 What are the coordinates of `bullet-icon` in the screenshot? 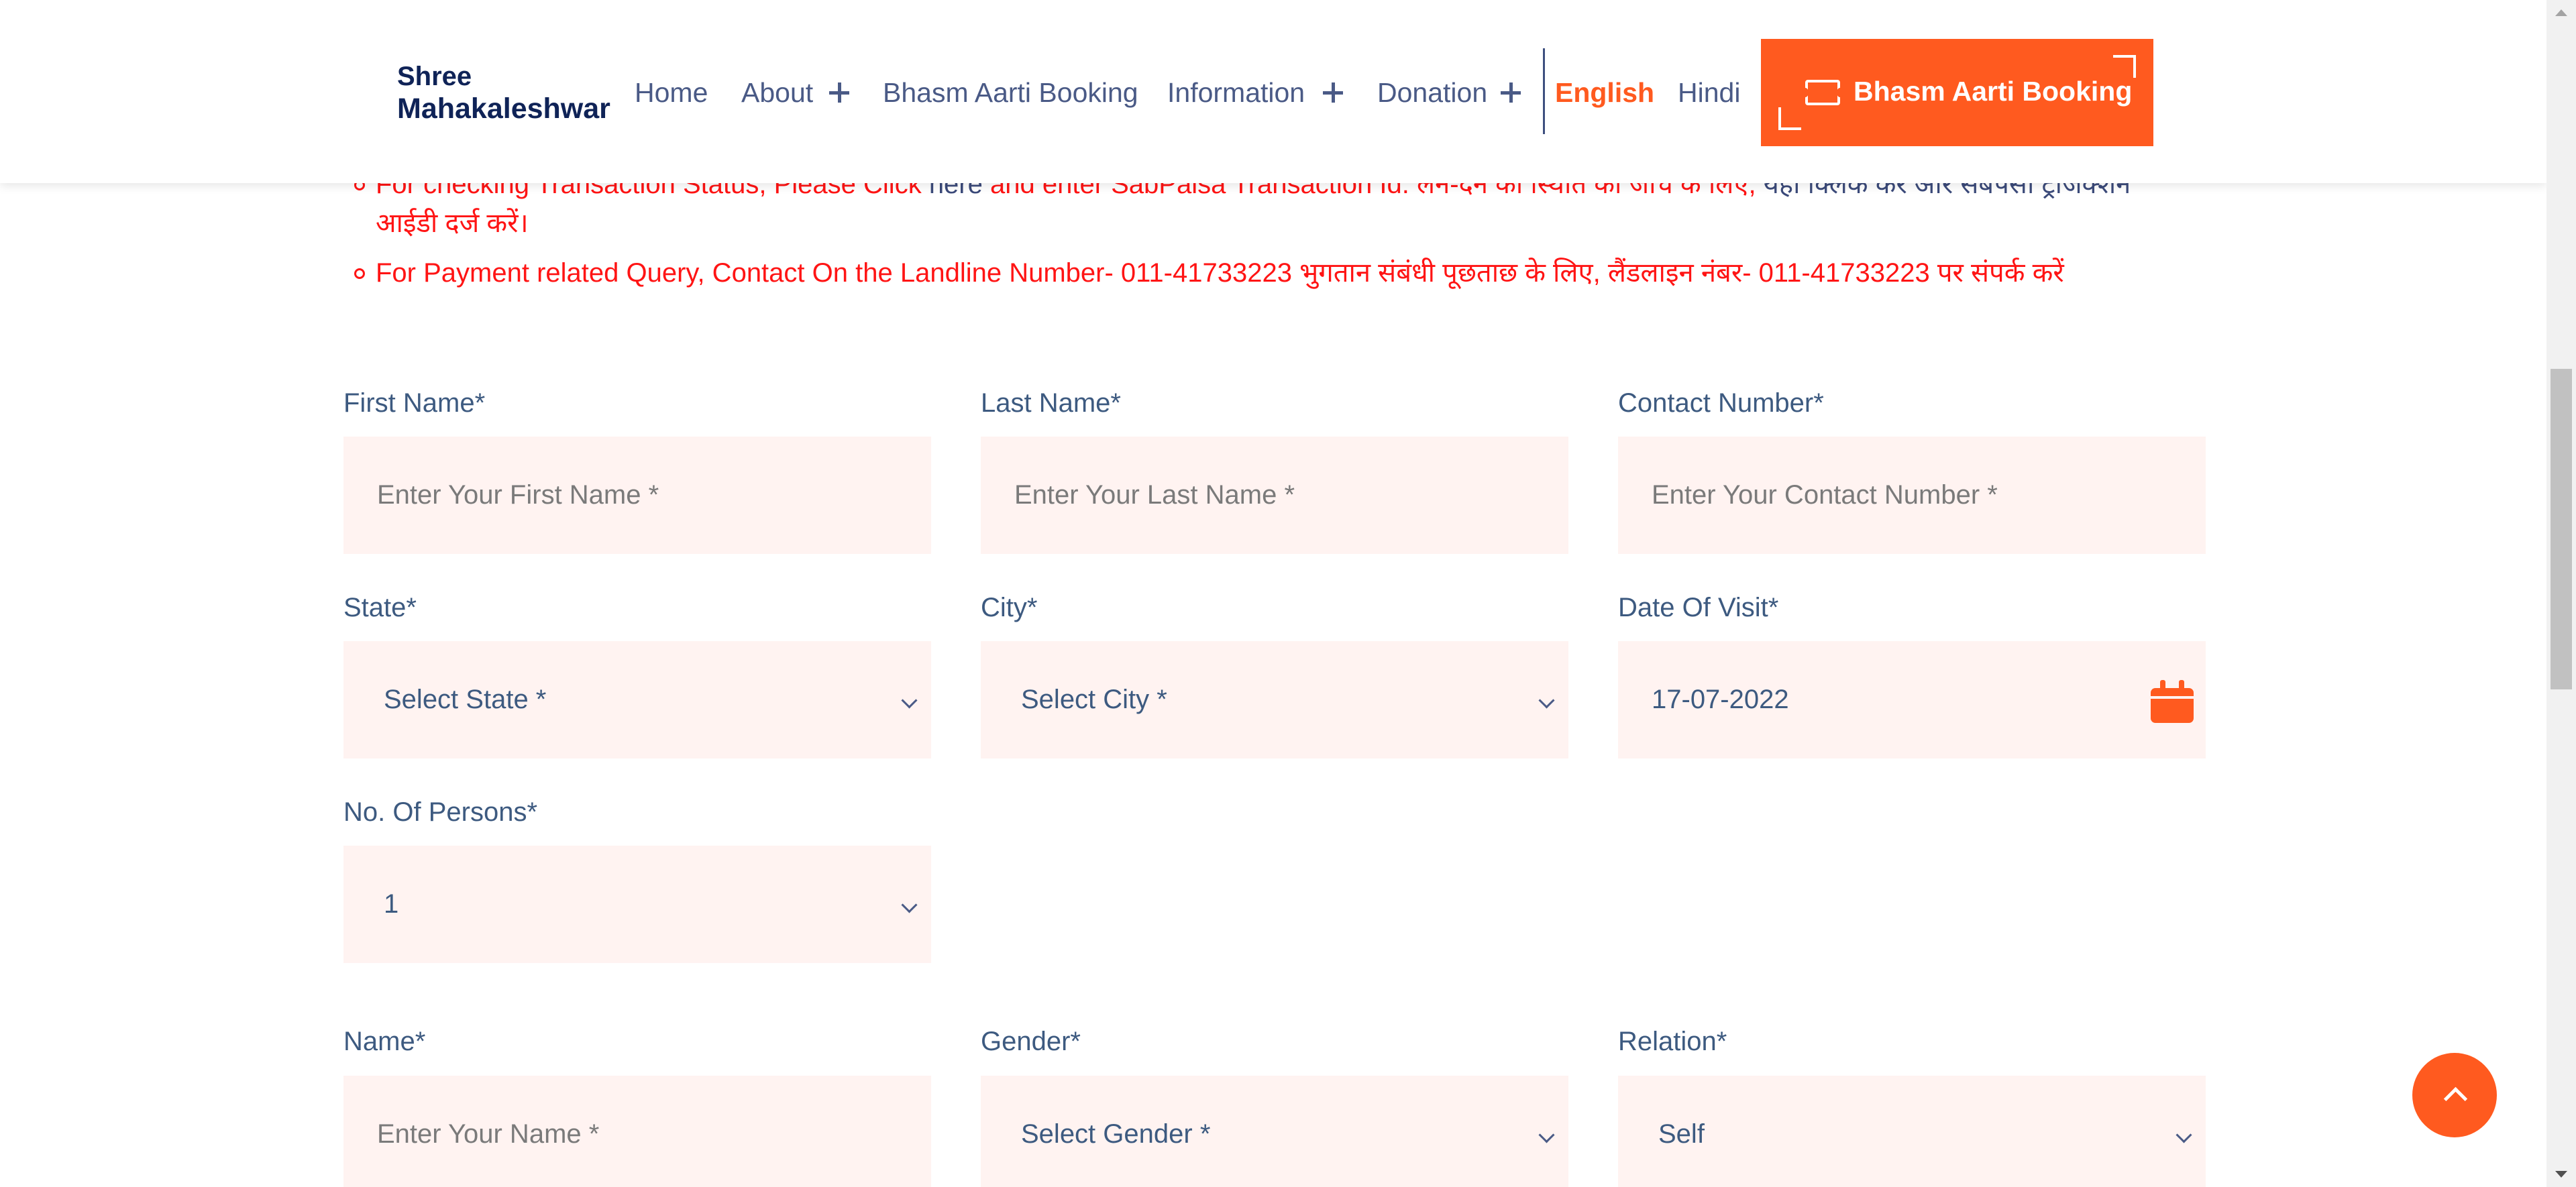 It's located at (359, 274).